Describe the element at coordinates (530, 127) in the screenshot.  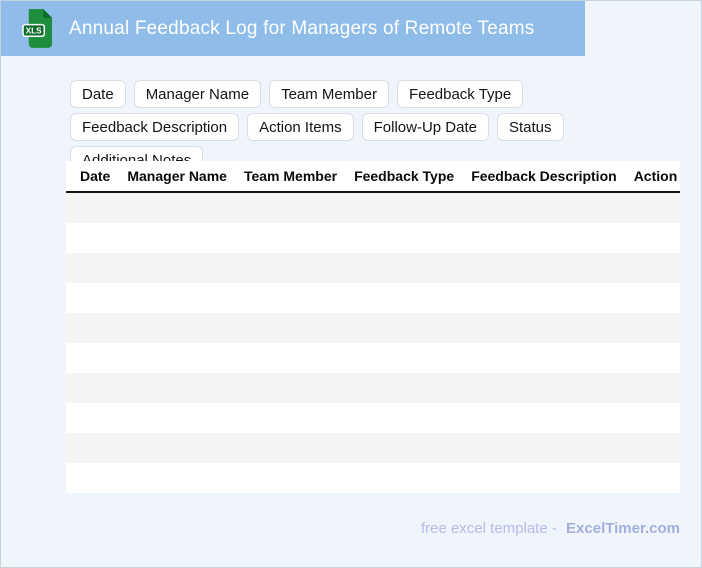
I see `chip-status: Status` at that location.